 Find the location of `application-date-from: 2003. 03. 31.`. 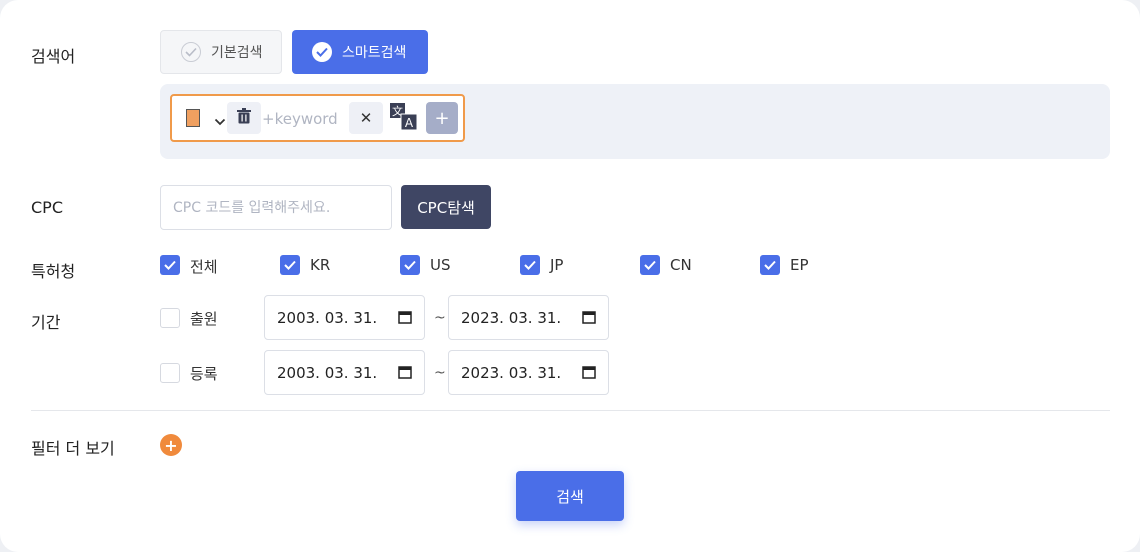

application-date-from: 2003. 03. 31. is located at coordinates (344, 317).